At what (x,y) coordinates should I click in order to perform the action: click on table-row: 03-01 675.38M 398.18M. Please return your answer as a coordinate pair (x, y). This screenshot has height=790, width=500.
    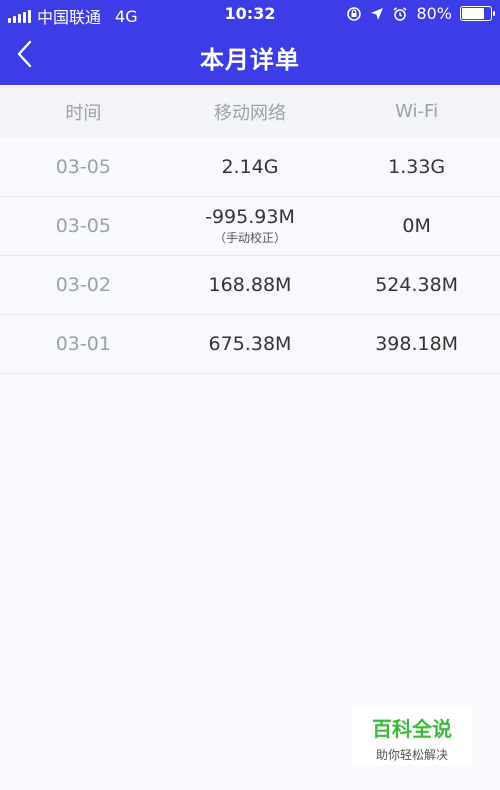
    Looking at the image, I should click on (250, 344).